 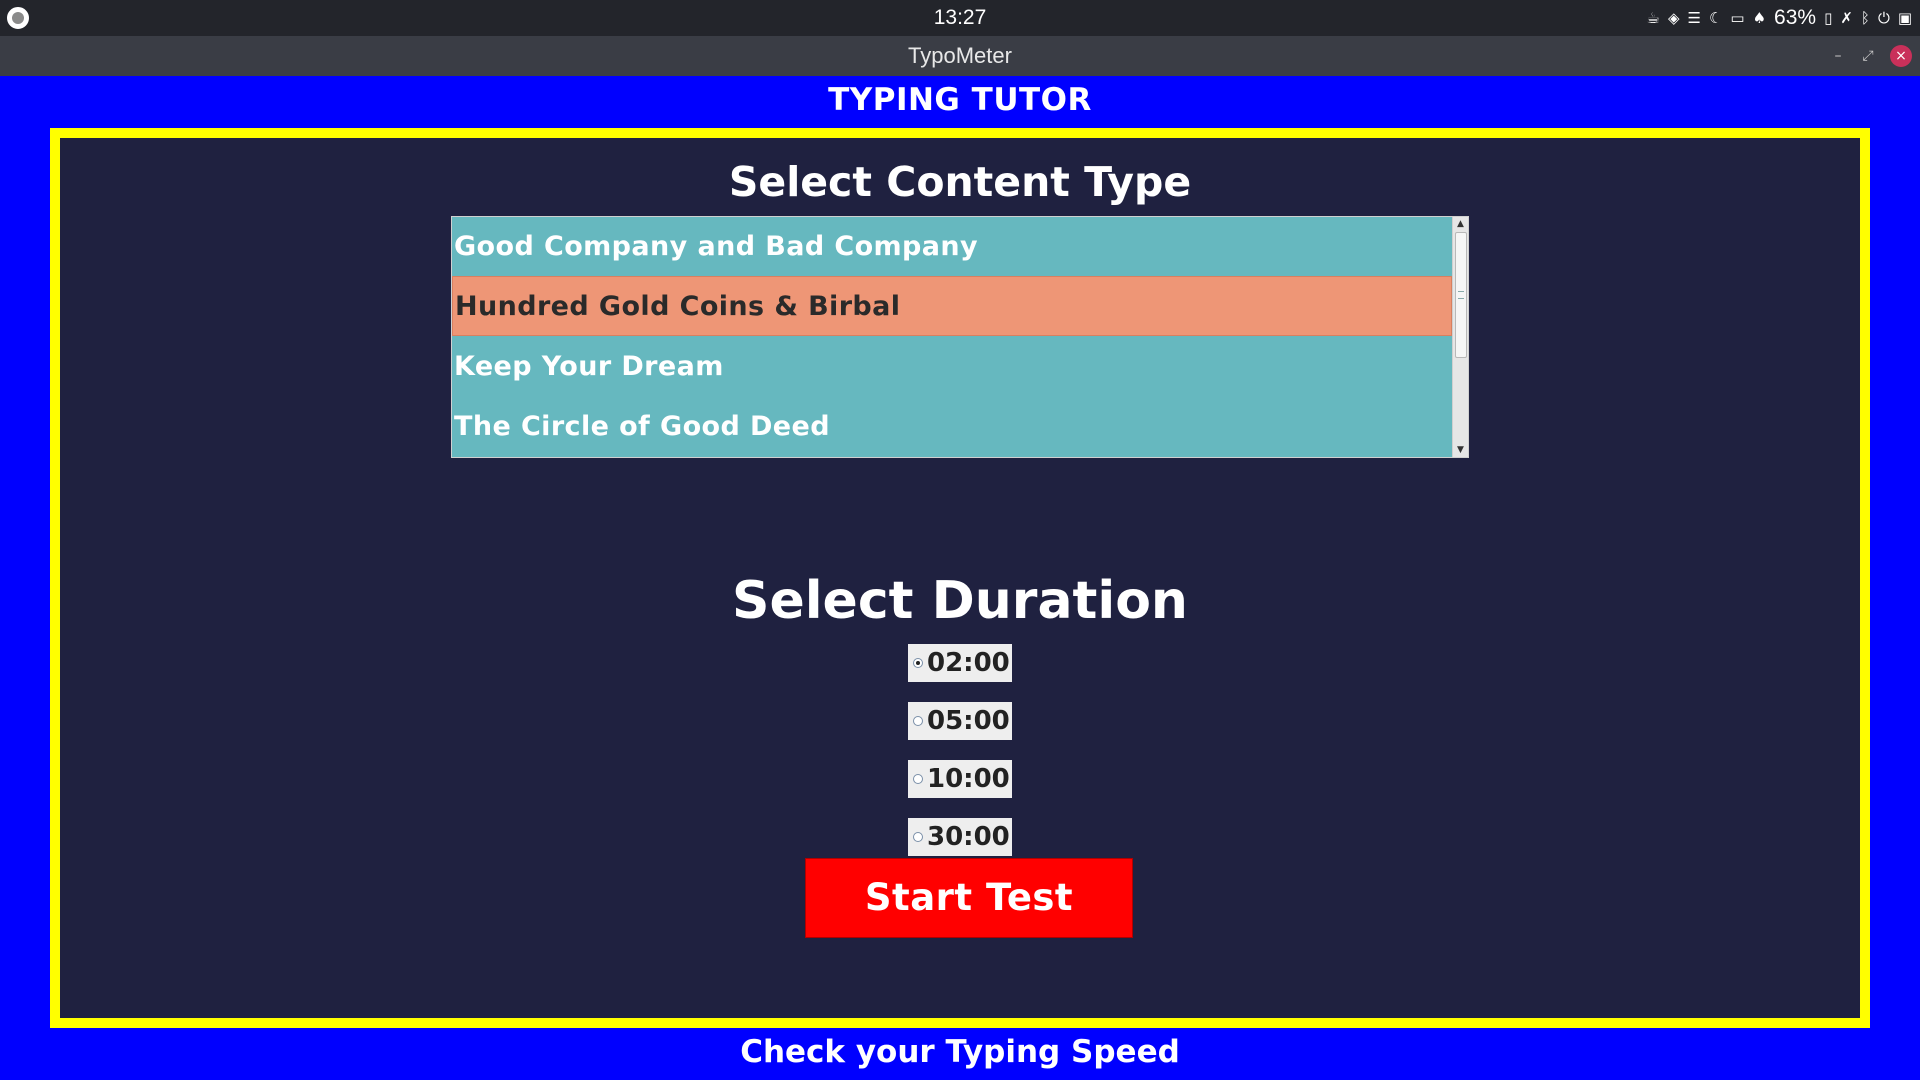 I want to click on list-scrollbar: ▲ ▼, so click(x=1460, y=337).